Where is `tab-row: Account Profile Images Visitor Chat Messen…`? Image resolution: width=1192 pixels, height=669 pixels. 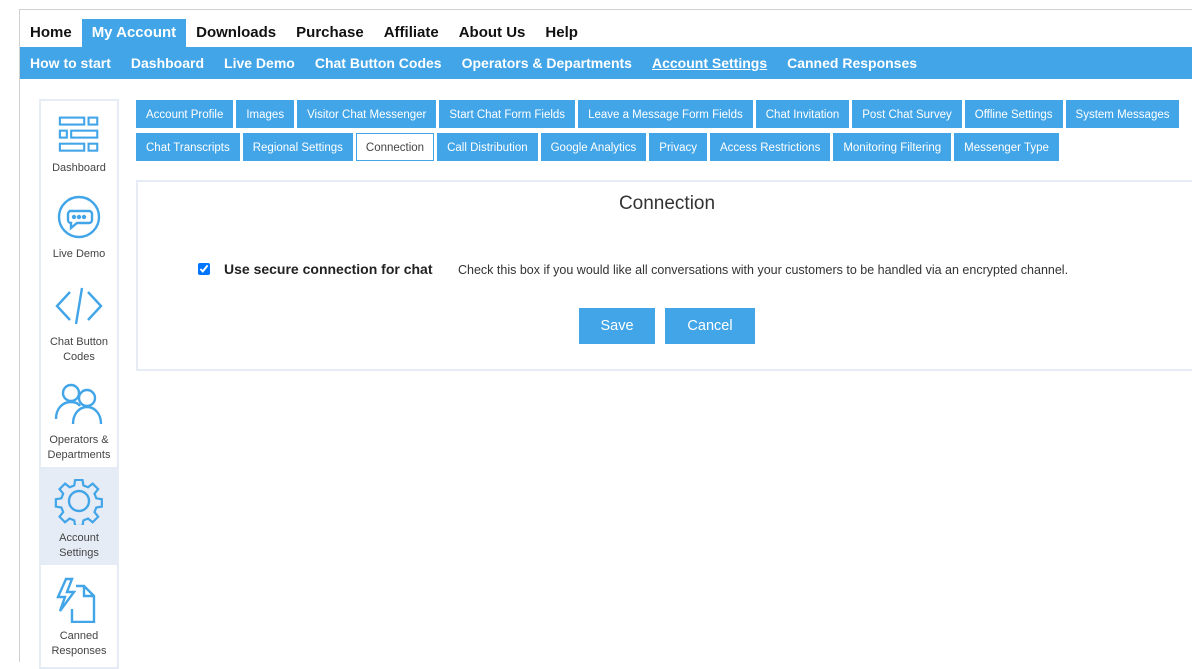
tab-row: Account Profile Images Visitor Chat Messen… is located at coordinates (658, 114).